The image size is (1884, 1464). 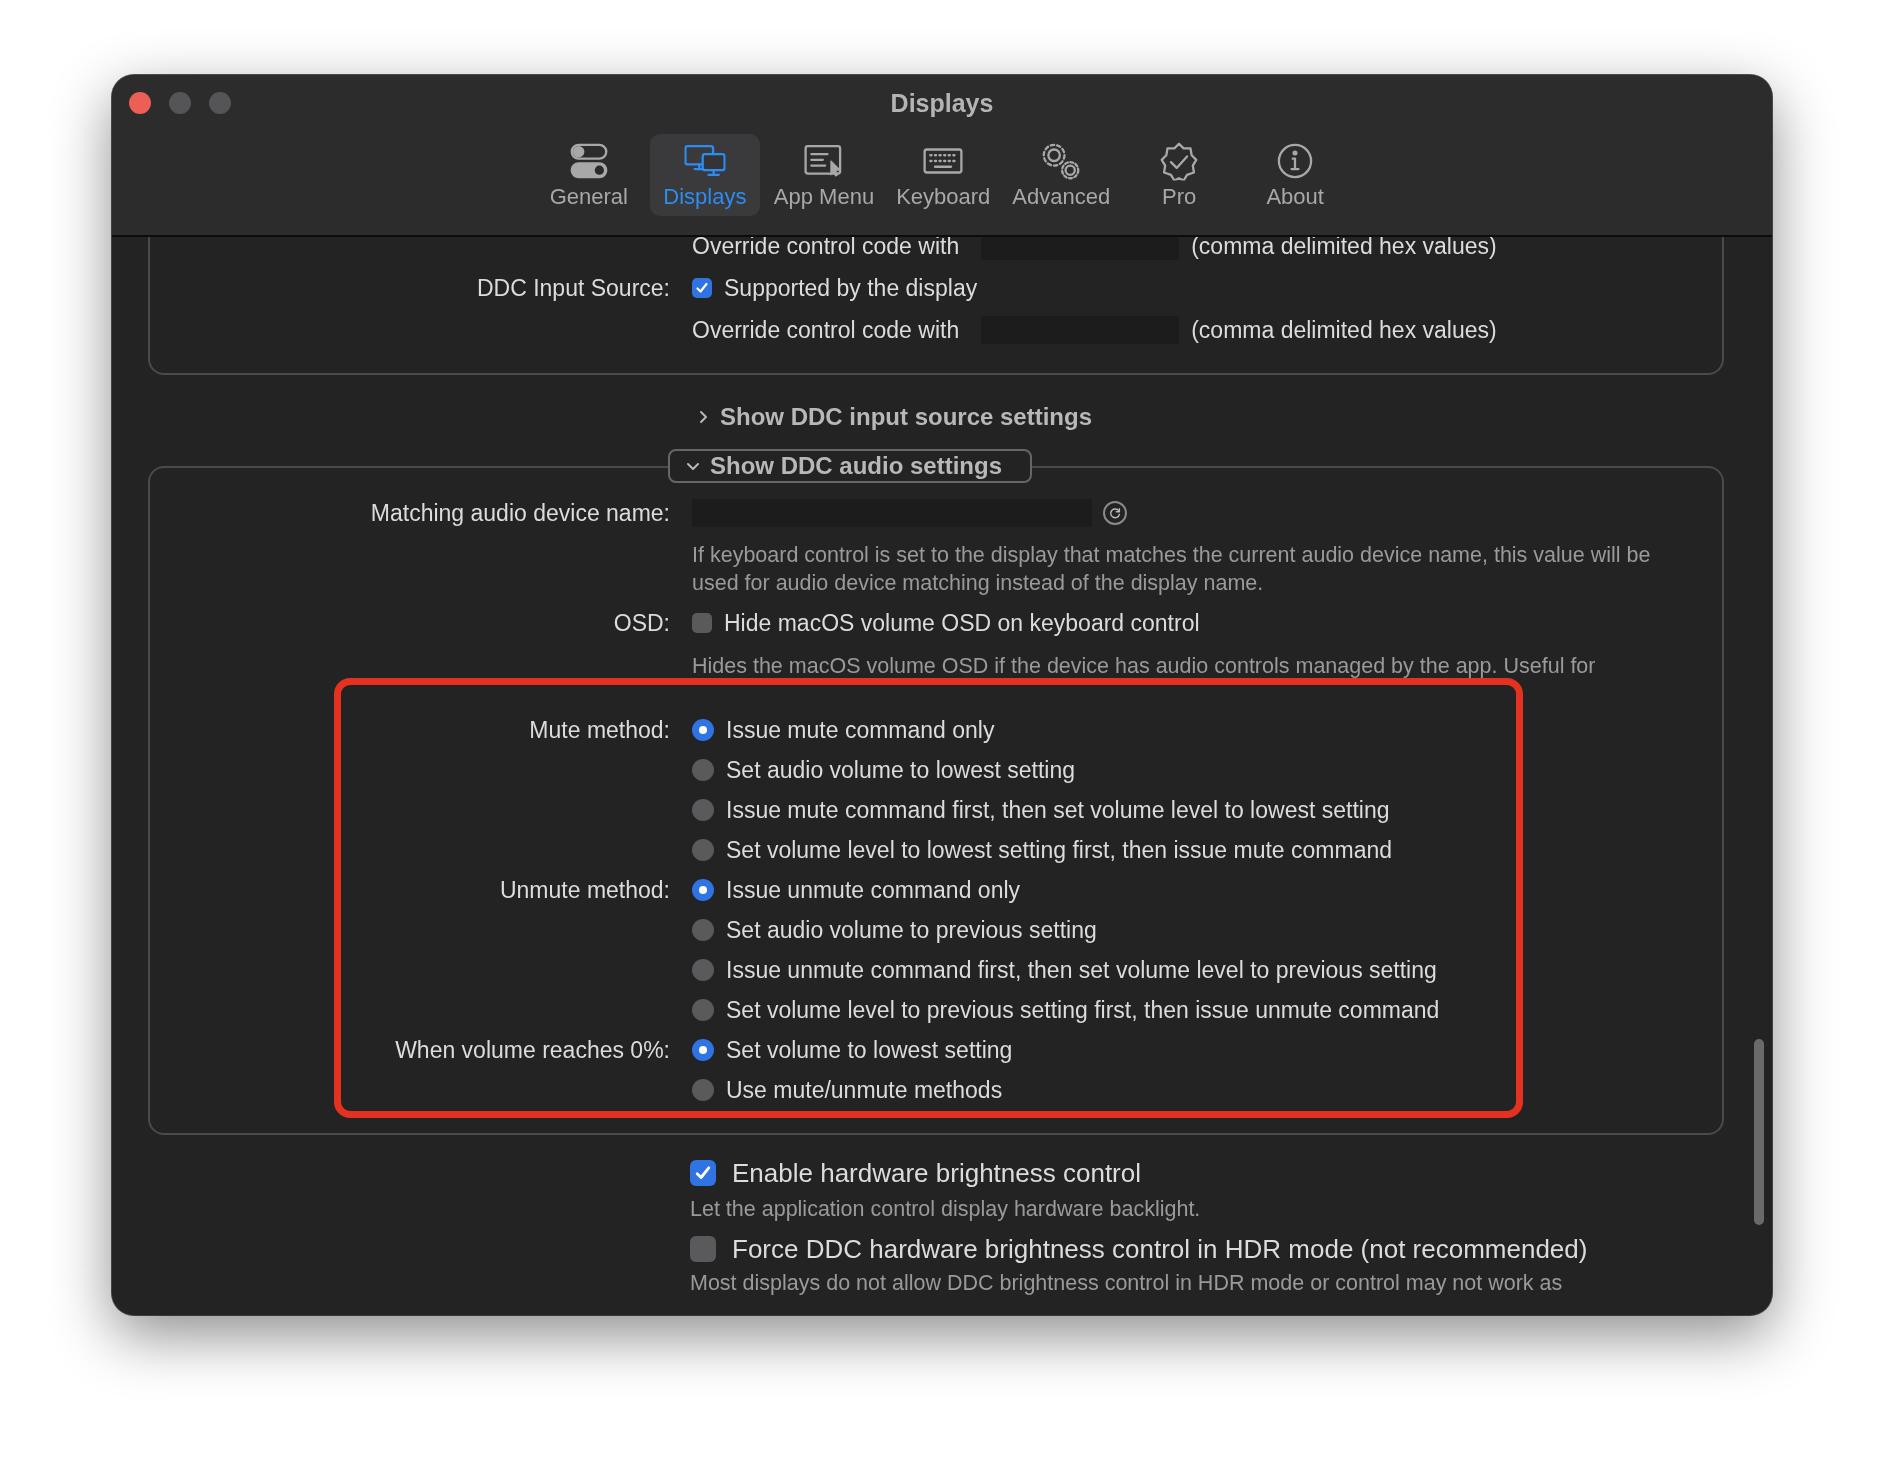 What do you see at coordinates (942, 103) in the screenshot?
I see `window-title: Displays` at bounding box center [942, 103].